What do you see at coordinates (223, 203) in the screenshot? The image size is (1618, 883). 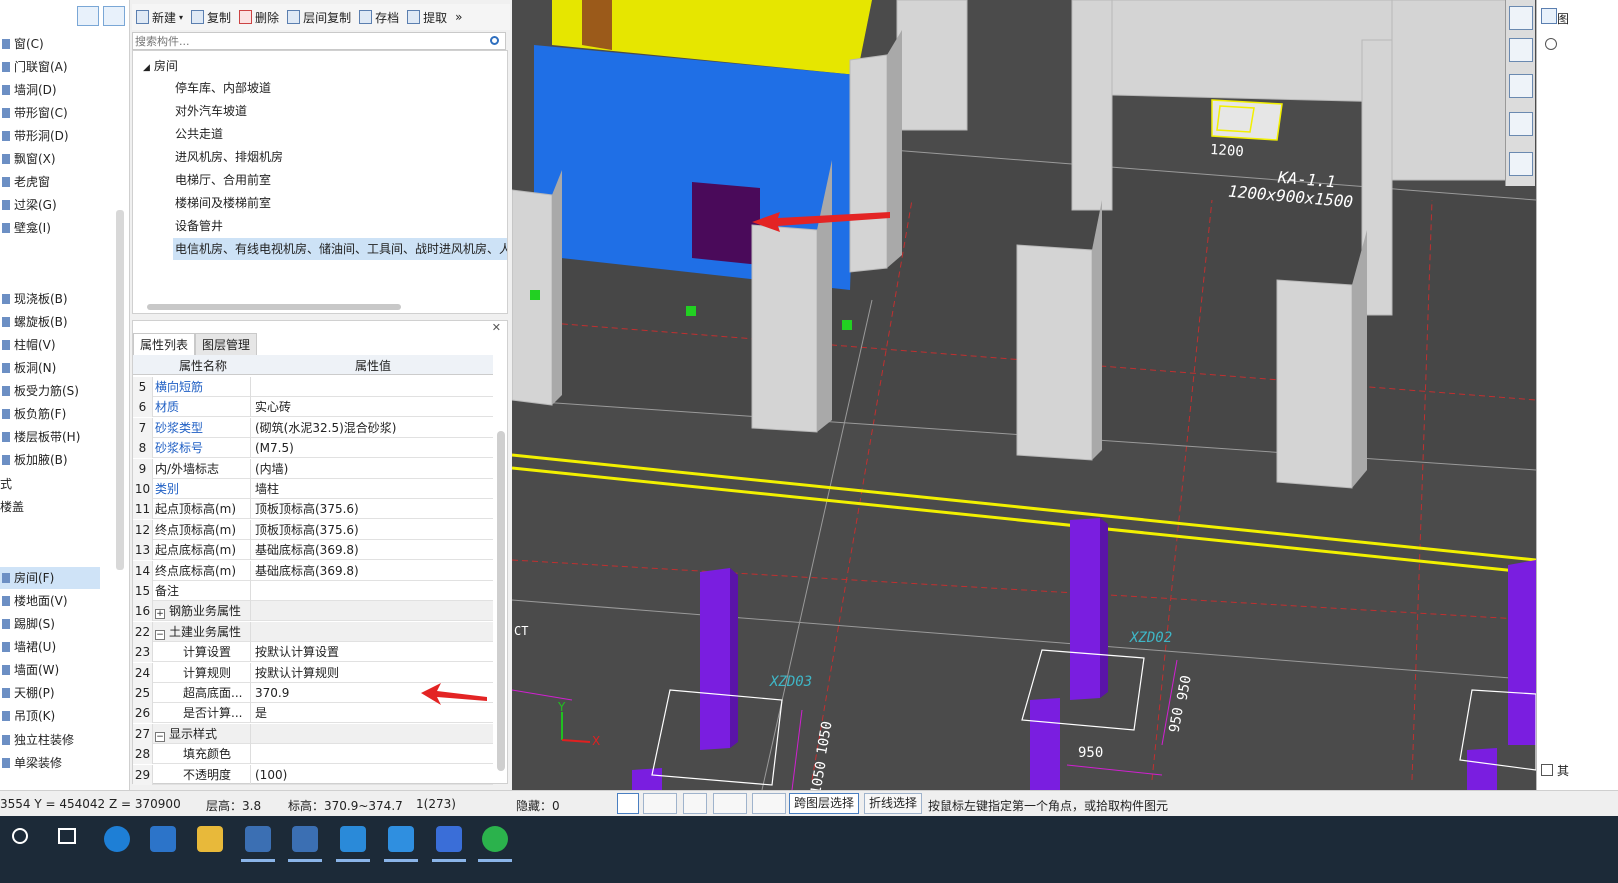 I see `room-item: 楼梯间及楼梯前室` at bounding box center [223, 203].